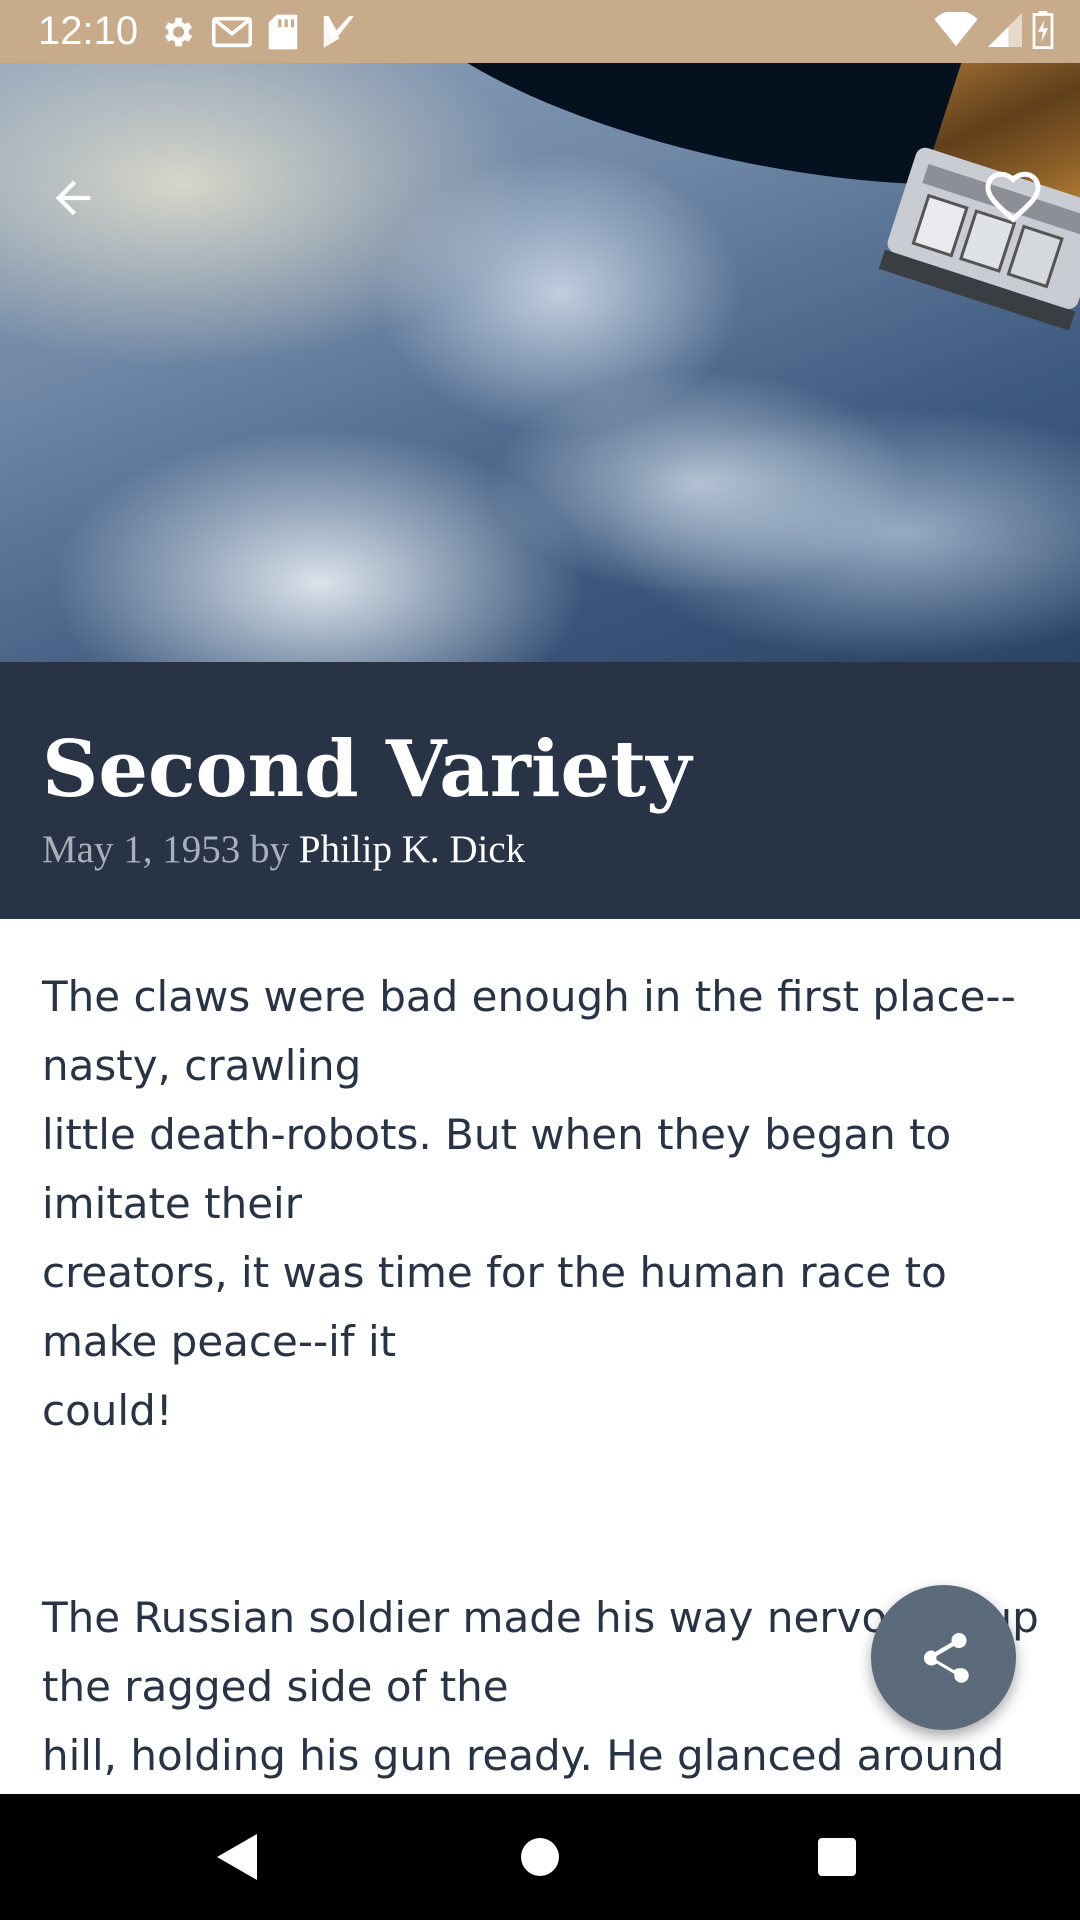 This screenshot has height=1928, width=1080. I want to click on paragraph-1-line-4: could!, so click(107, 1410).